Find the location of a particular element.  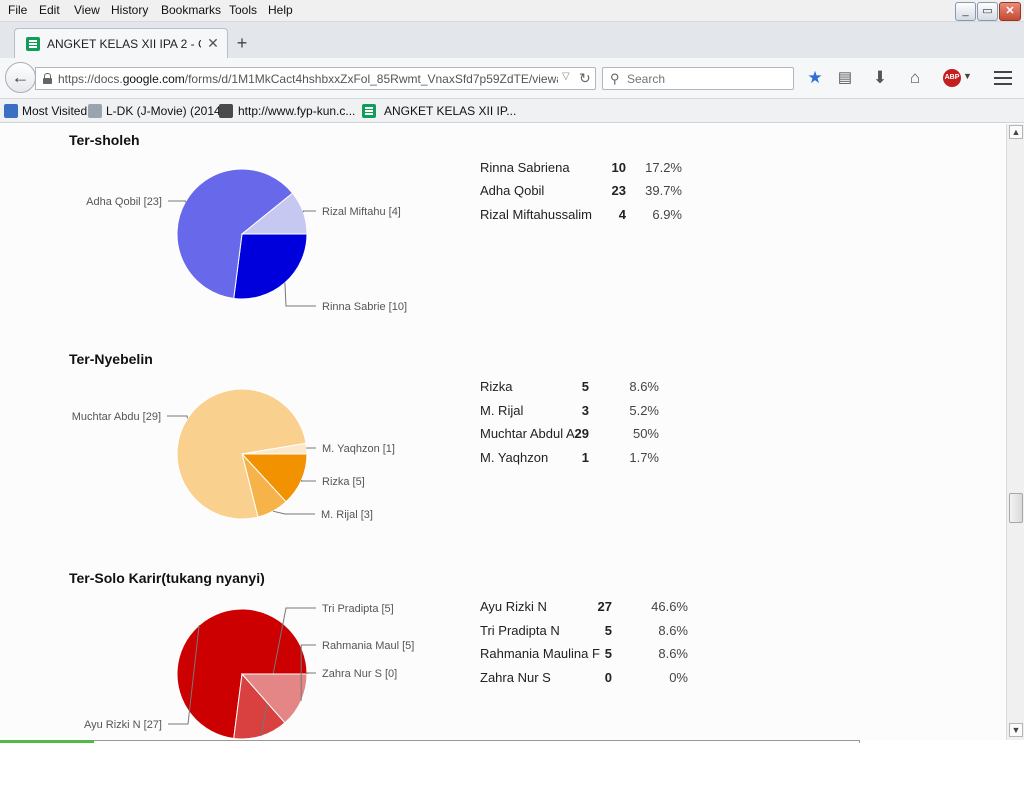

forms-favicon is located at coordinates (369, 111).